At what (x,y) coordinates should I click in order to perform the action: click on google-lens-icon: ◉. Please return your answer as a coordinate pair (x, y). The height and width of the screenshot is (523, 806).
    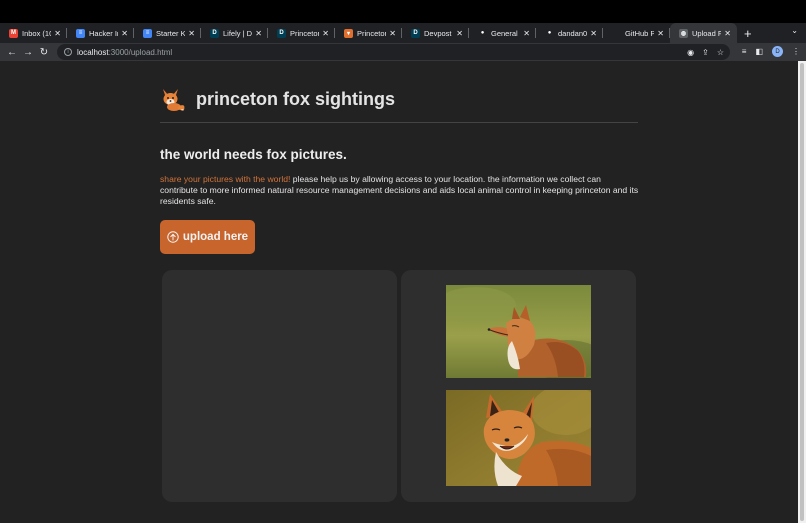
    Looking at the image, I should click on (690, 52).